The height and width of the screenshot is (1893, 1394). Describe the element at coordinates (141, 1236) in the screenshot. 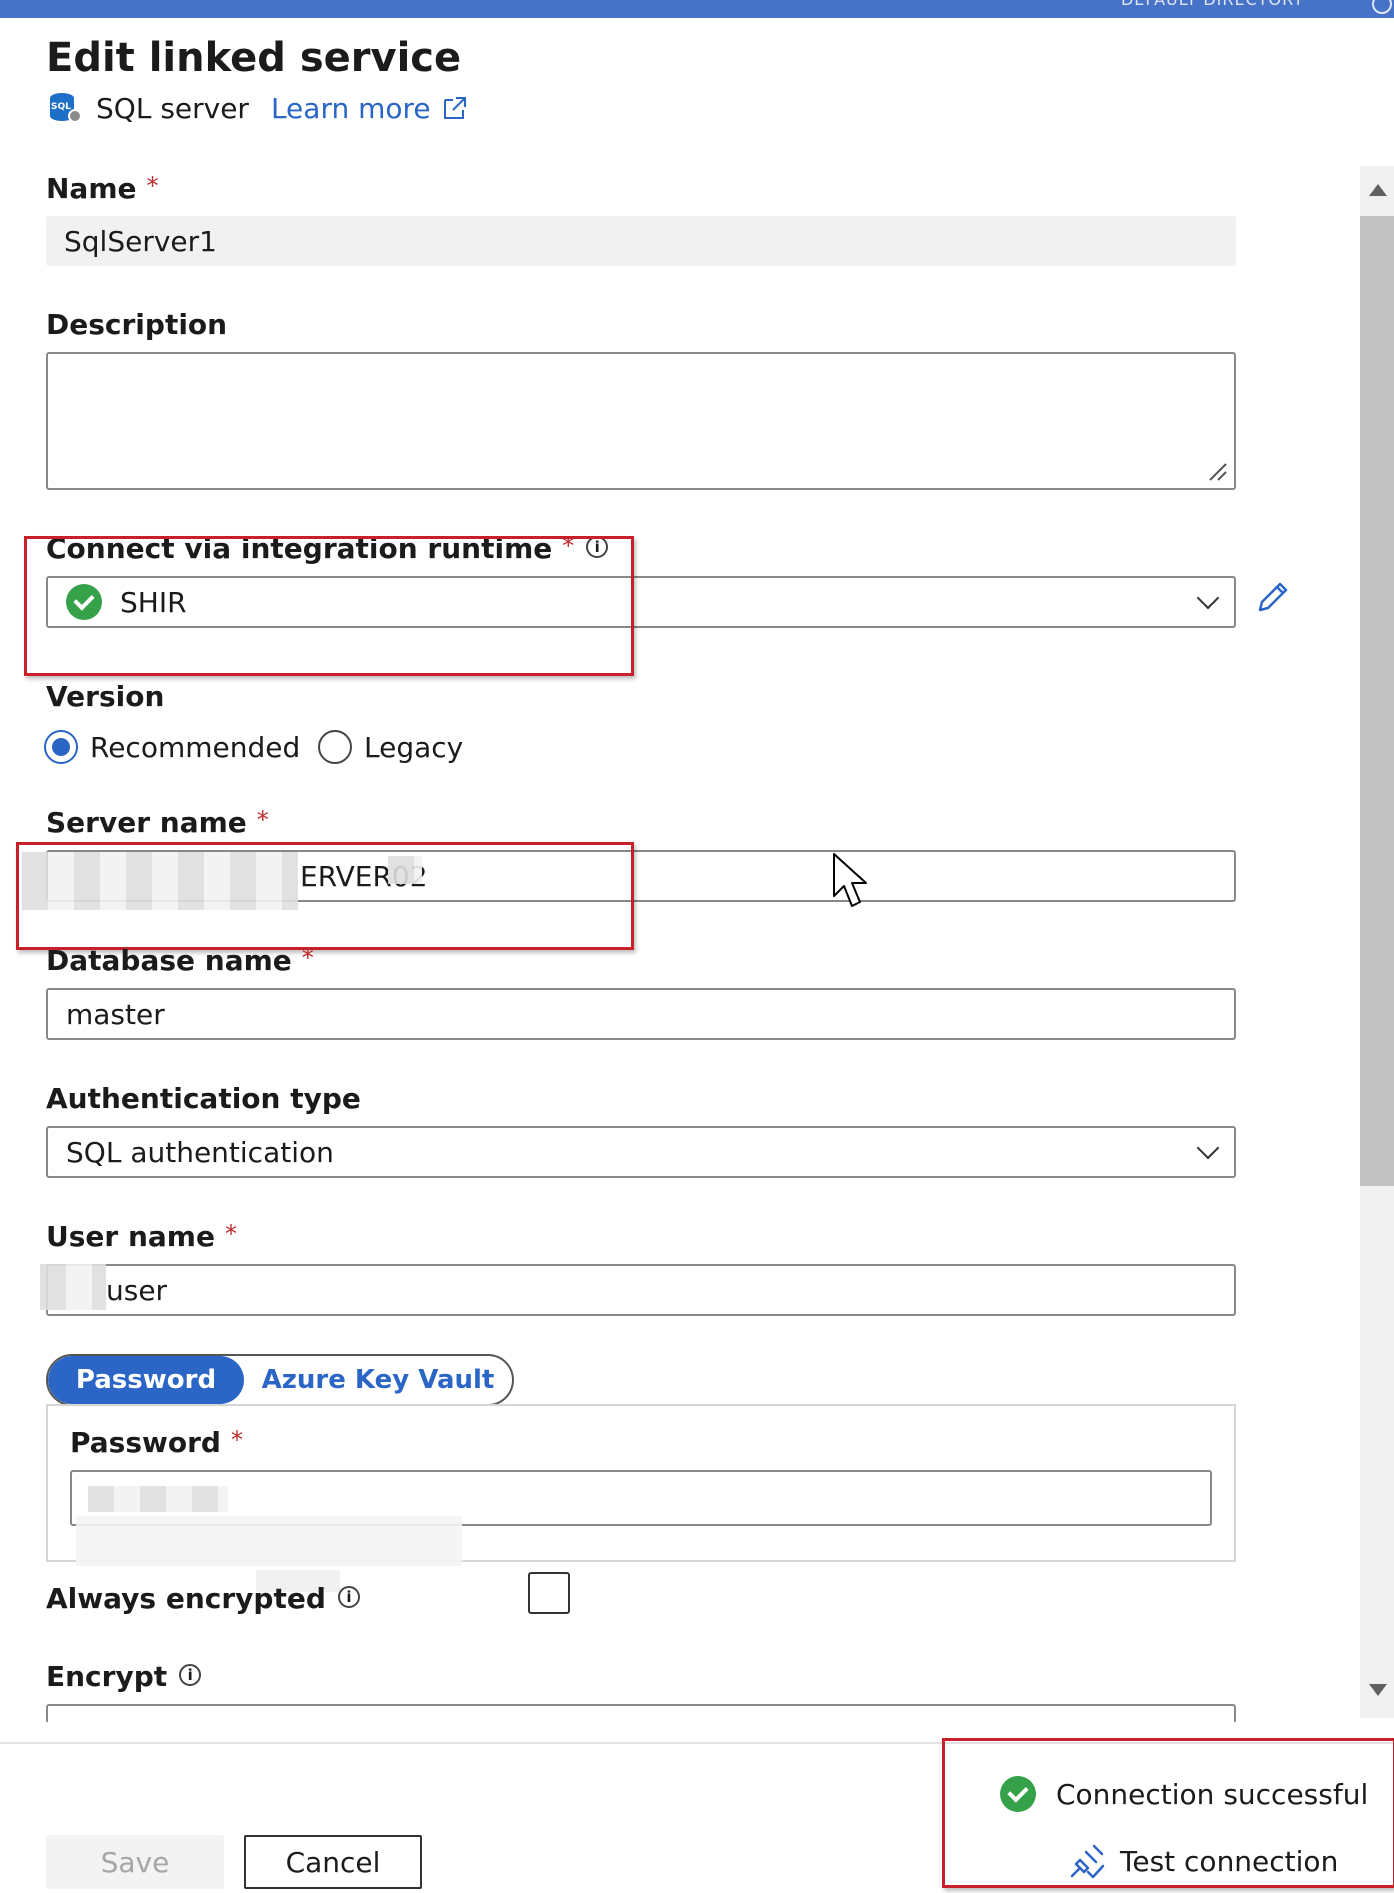

I see `user-name-label: User name *` at that location.